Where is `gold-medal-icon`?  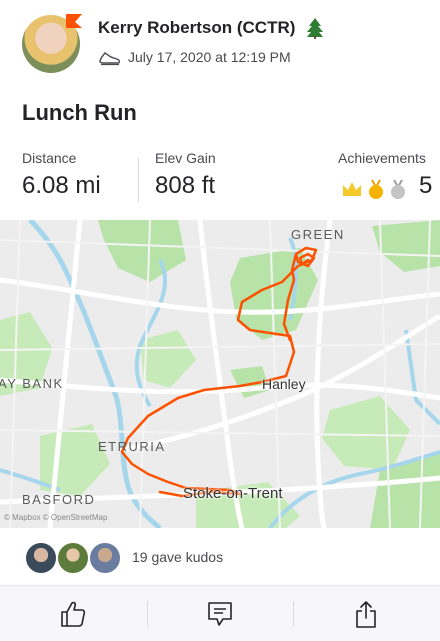 gold-medal-icon is located at coordinates (376, 189).